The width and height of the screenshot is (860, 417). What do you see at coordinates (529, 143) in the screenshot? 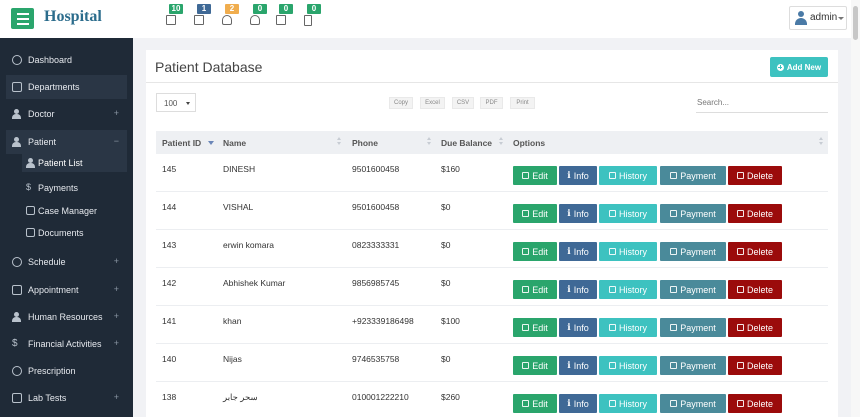
I see `column-header-options: Options` at bounding box center [529, 143].